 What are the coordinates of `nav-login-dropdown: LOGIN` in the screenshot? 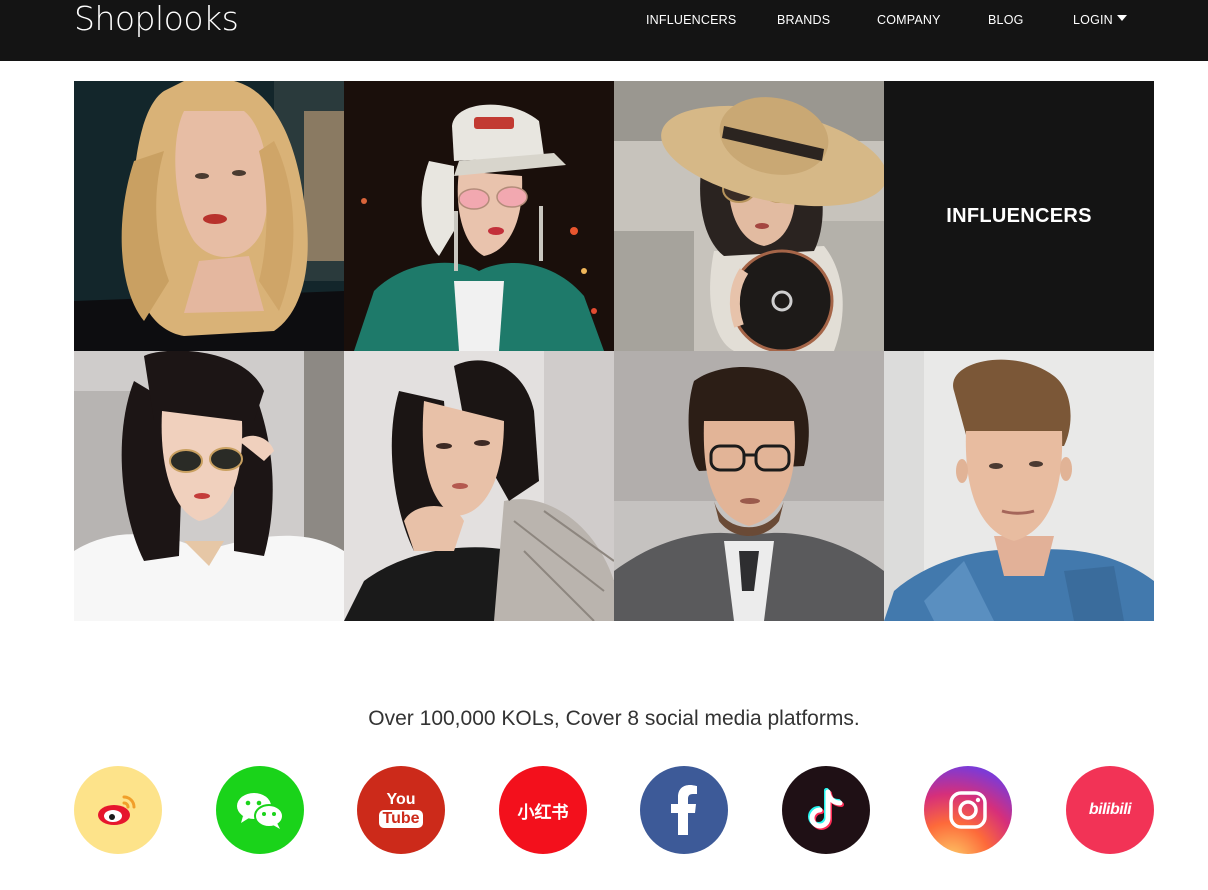 It's located at (1093, 20).